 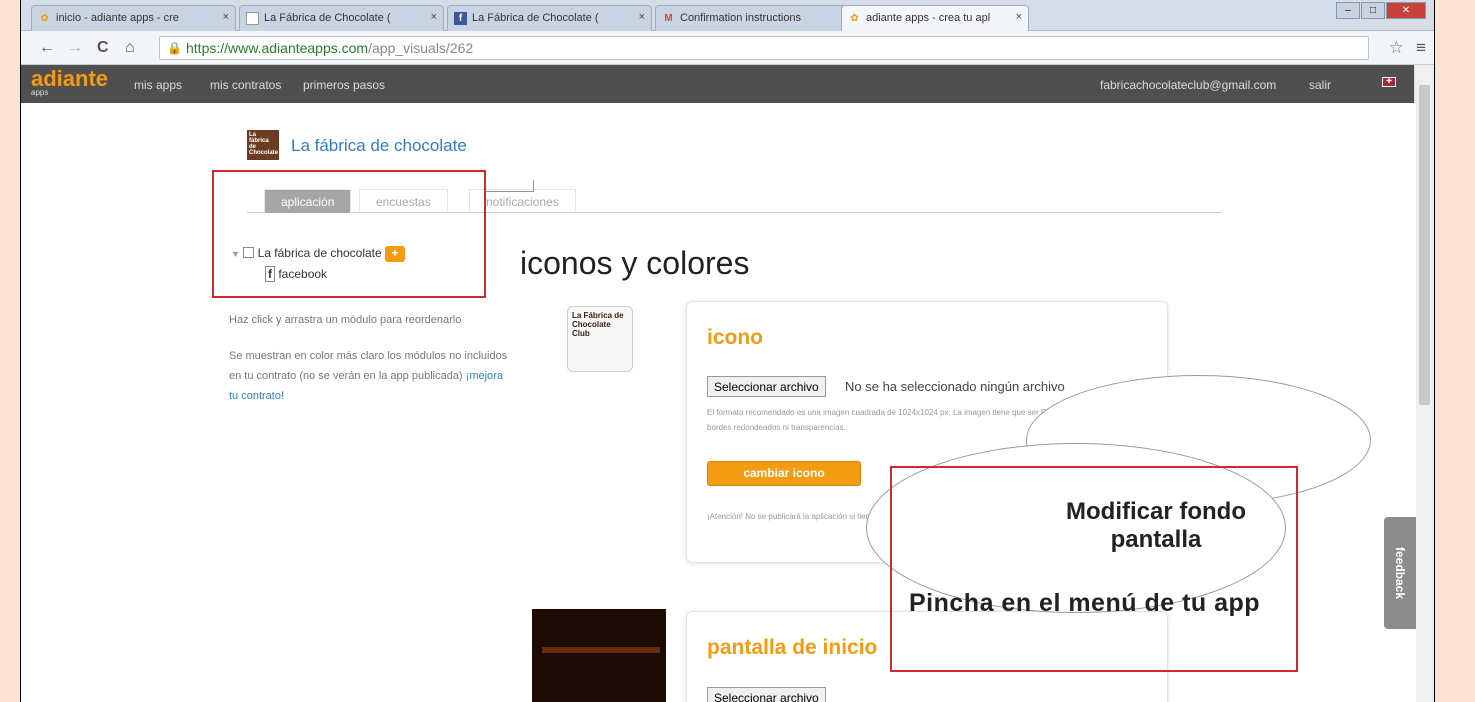 What do you see at coordinates (1389, 82) in the screenshot?
I see `language-flag-icon: ✚` at bounding box center [1389, 82].